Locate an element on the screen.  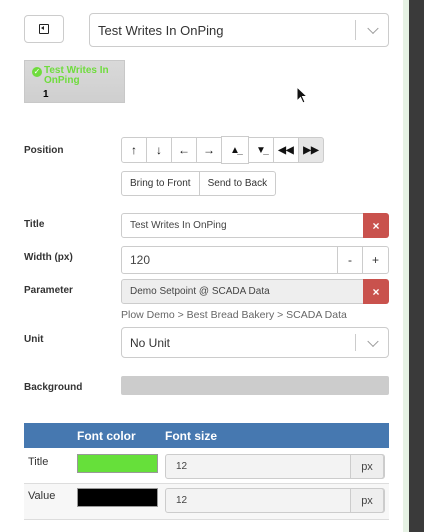
move-bottom-button: ▼̲ is located at coordinates (261, 150).